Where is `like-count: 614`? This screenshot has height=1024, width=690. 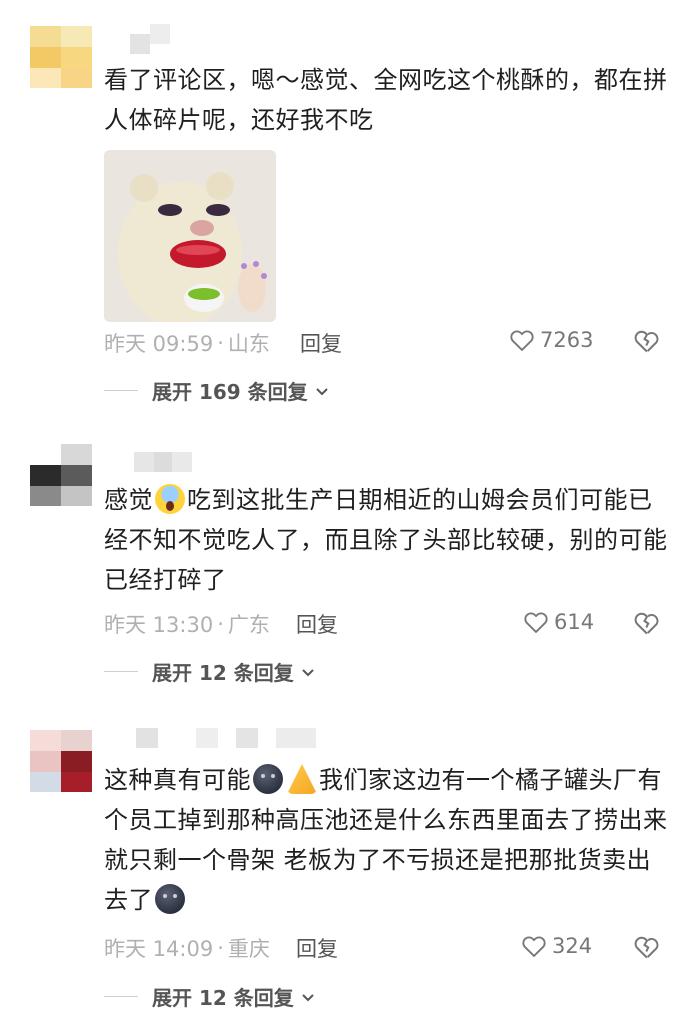 like-count: 614 is located at coordinates (574, 622).